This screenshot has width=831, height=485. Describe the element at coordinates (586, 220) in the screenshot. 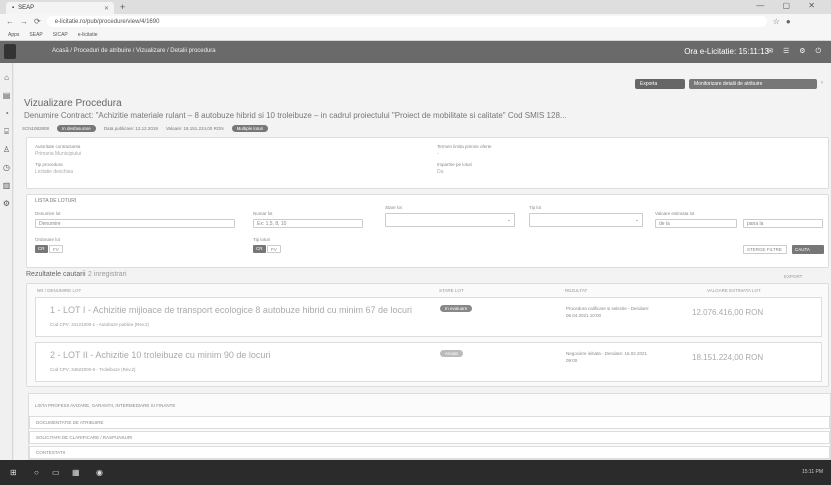

I see `lot-type-select: ⌄` at that location.